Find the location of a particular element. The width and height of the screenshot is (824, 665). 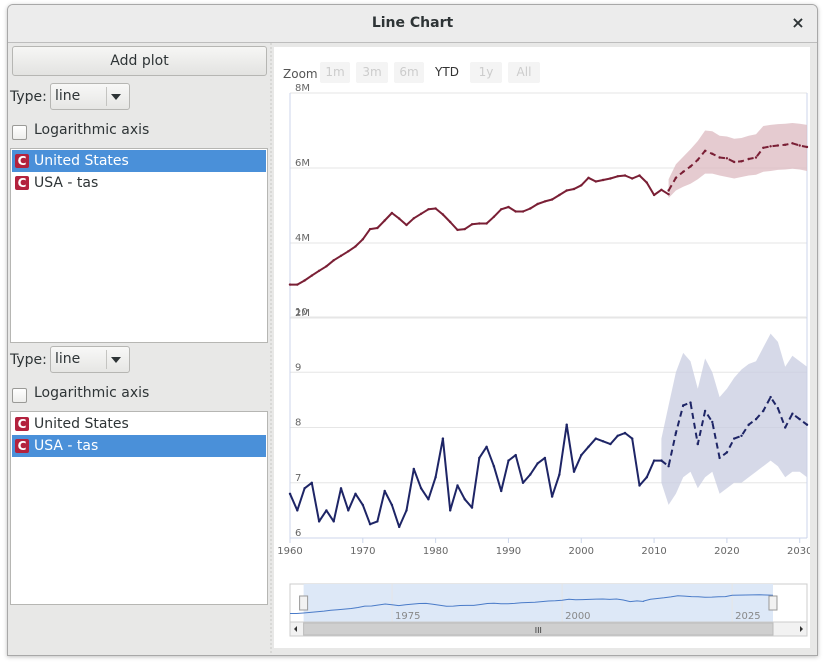

chevron-down-icon is located at coordinates (116, 360).